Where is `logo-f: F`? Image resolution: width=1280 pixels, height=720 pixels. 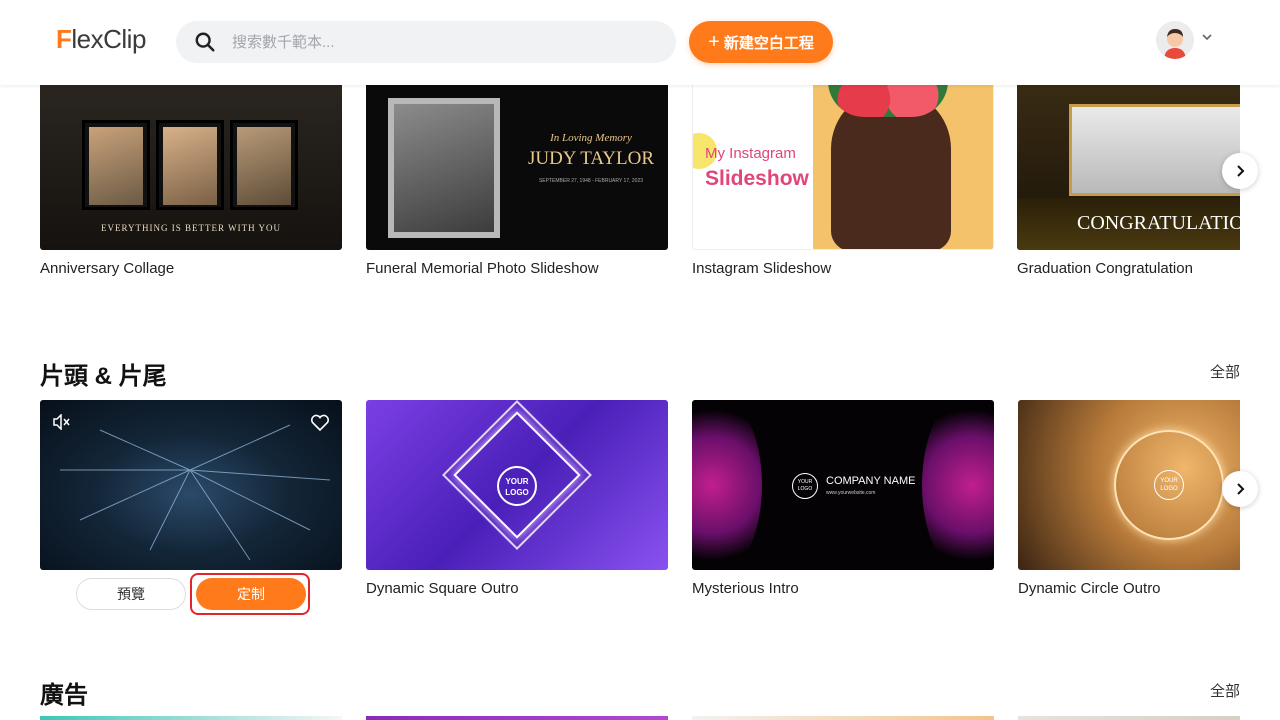
logo-f: F is located at coordinates (64, 39).